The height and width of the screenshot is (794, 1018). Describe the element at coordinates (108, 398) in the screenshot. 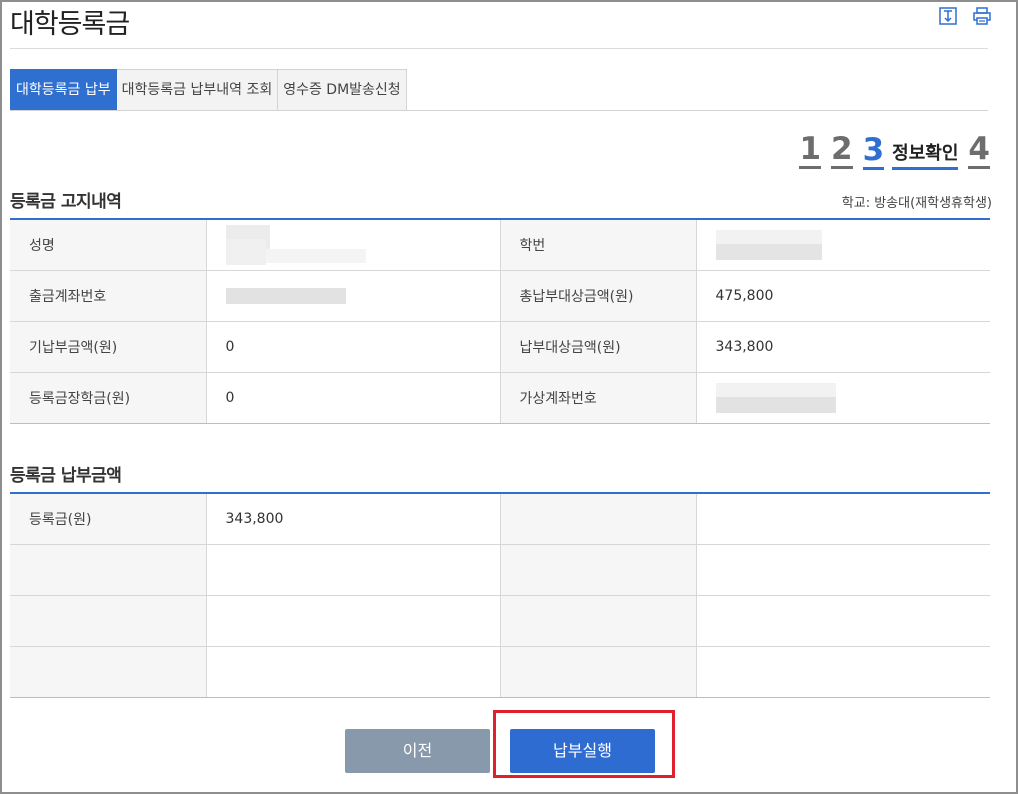

I see `scholarship-label: 등록금장학금(원)` at that location.